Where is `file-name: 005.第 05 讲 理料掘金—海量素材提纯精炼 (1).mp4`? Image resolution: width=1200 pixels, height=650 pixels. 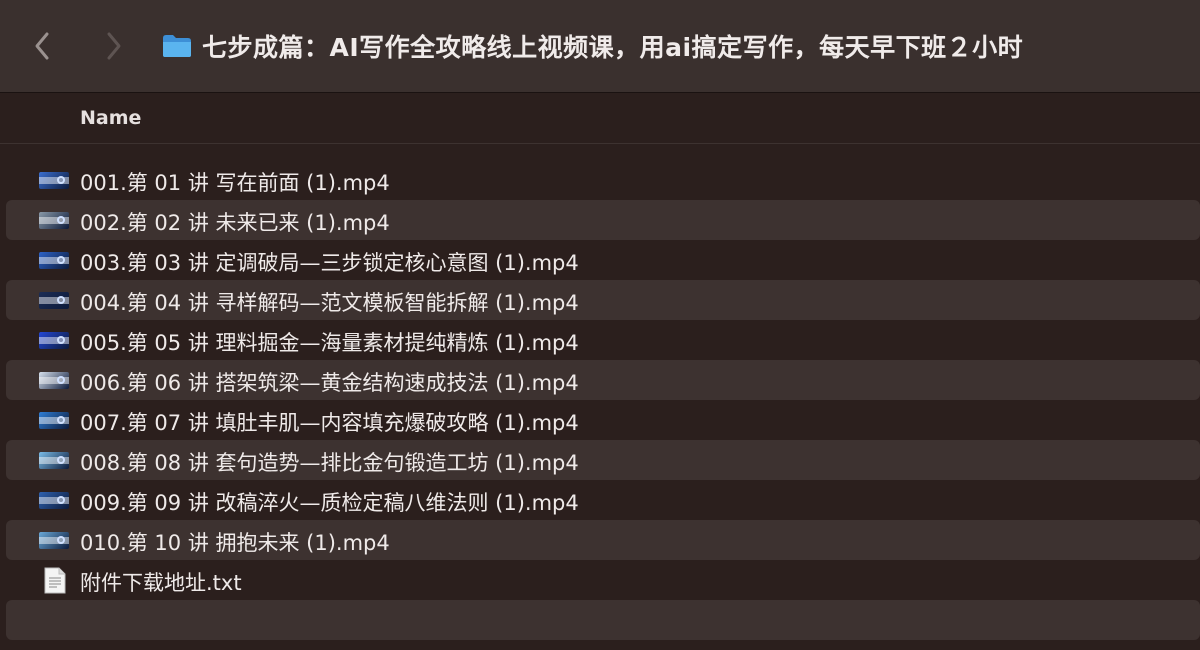 file-name: 005.第 05 讲 理料掘金—海量素材提纯精炼 (1).mp4 is located at coordinates (329, 343).